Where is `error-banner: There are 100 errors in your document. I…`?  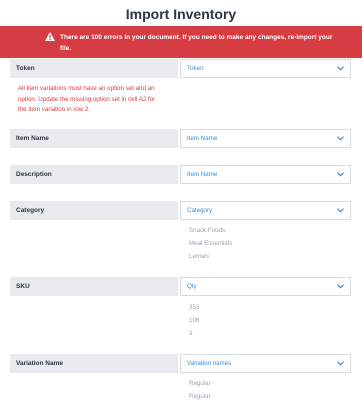
error-banner: There are 100 errors in your document. I… is located at coordinates (181, 42).